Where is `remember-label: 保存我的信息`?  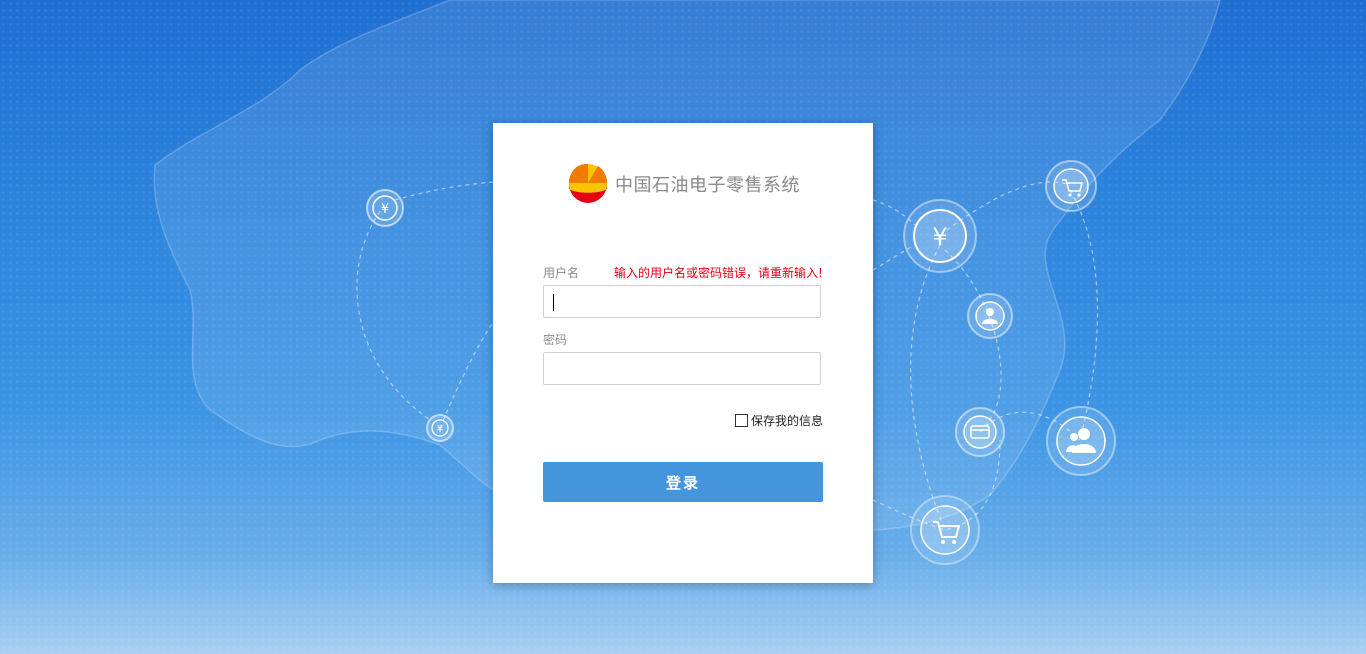
remember-label: 保存我的信息 is located at coordinates (787, 421).